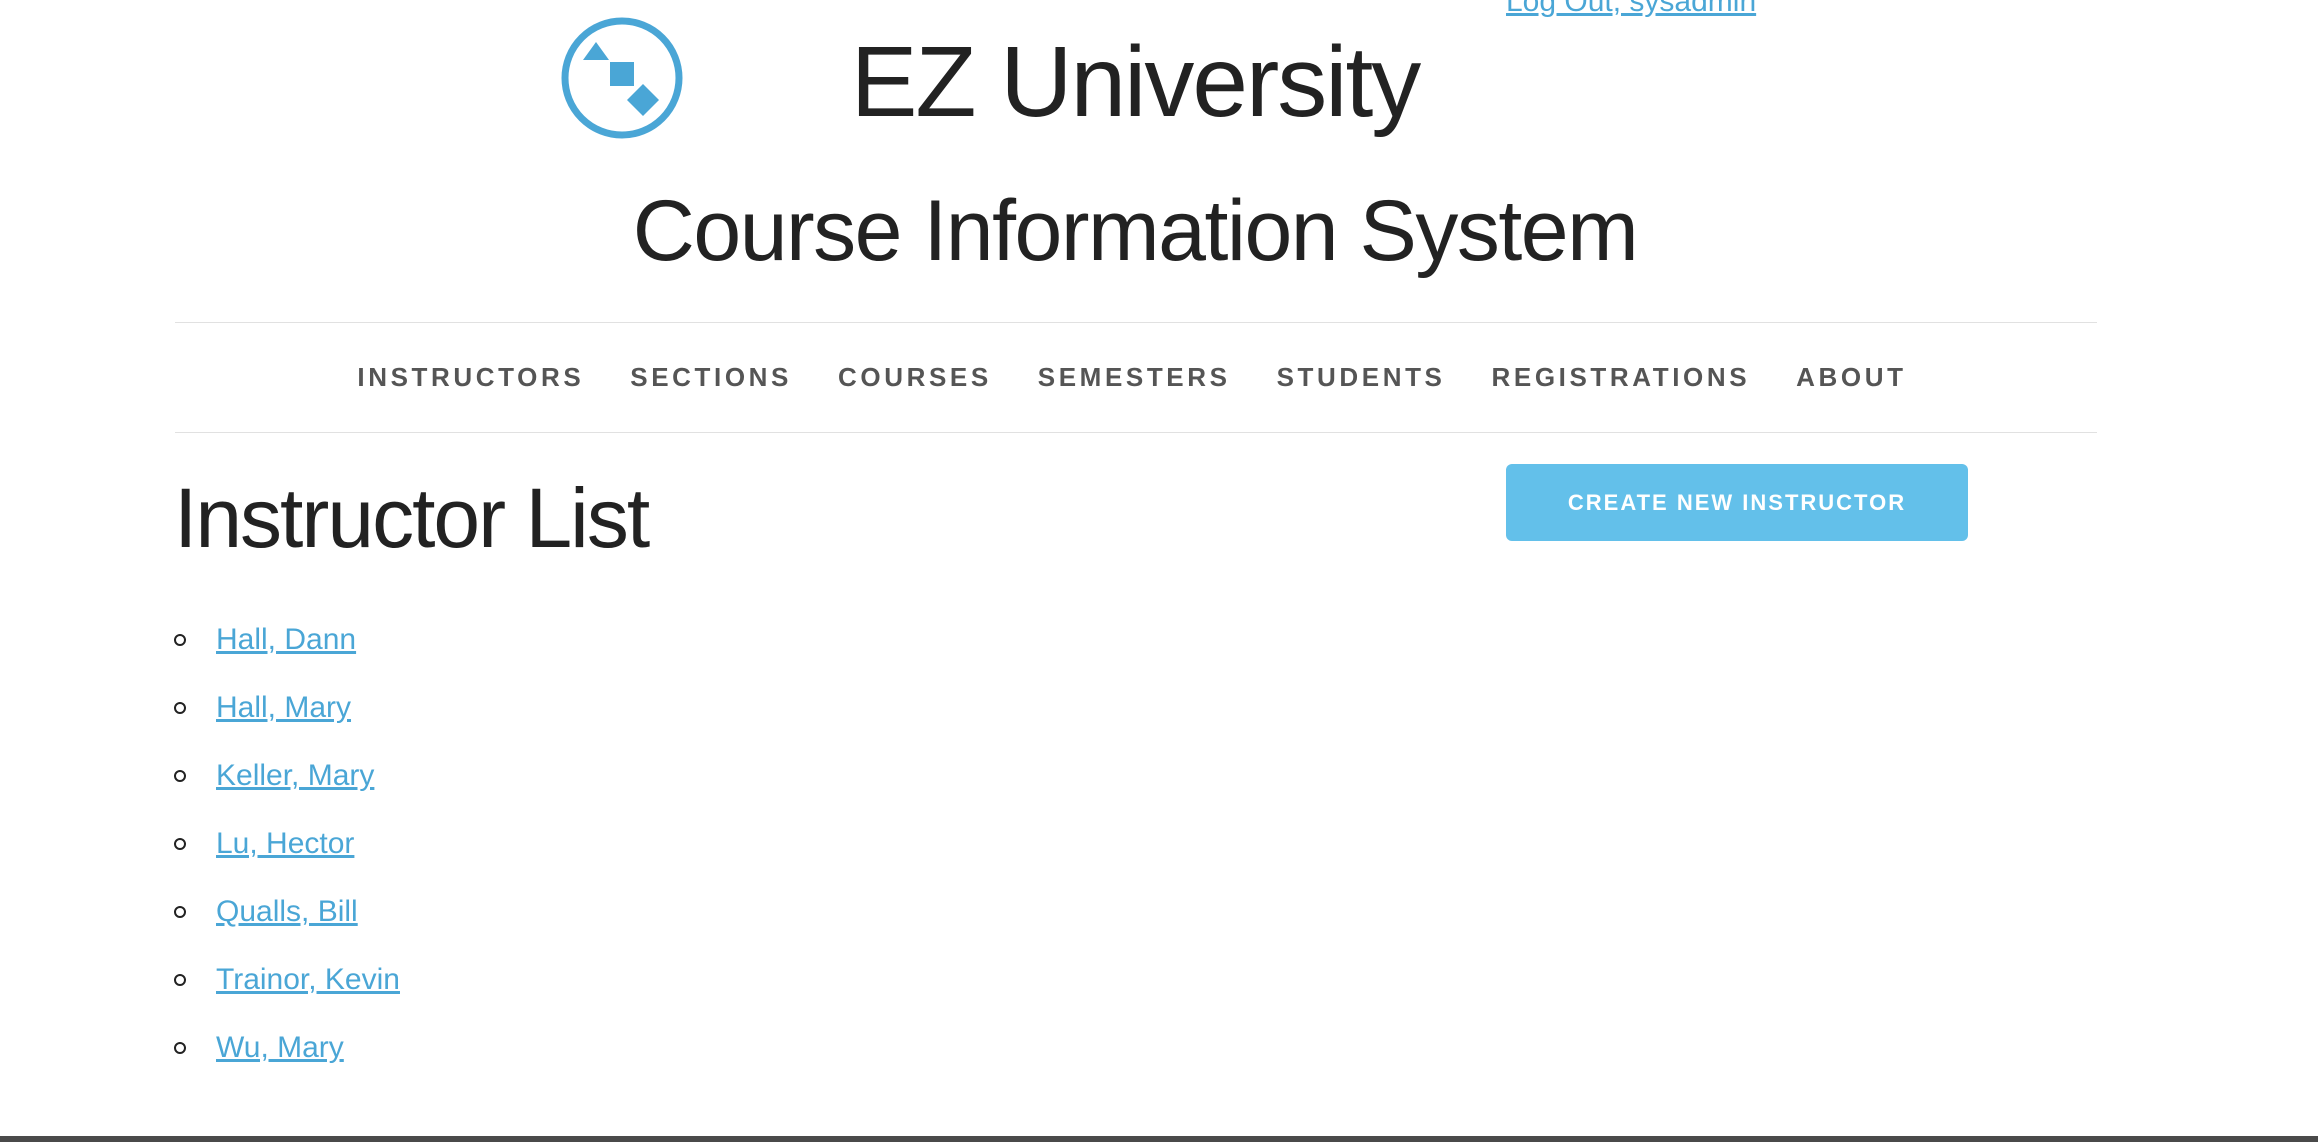 The height and width of the screenshot is (1142, 2318). I want to click on list-item: Qualls, Bill, so click(287, 912).